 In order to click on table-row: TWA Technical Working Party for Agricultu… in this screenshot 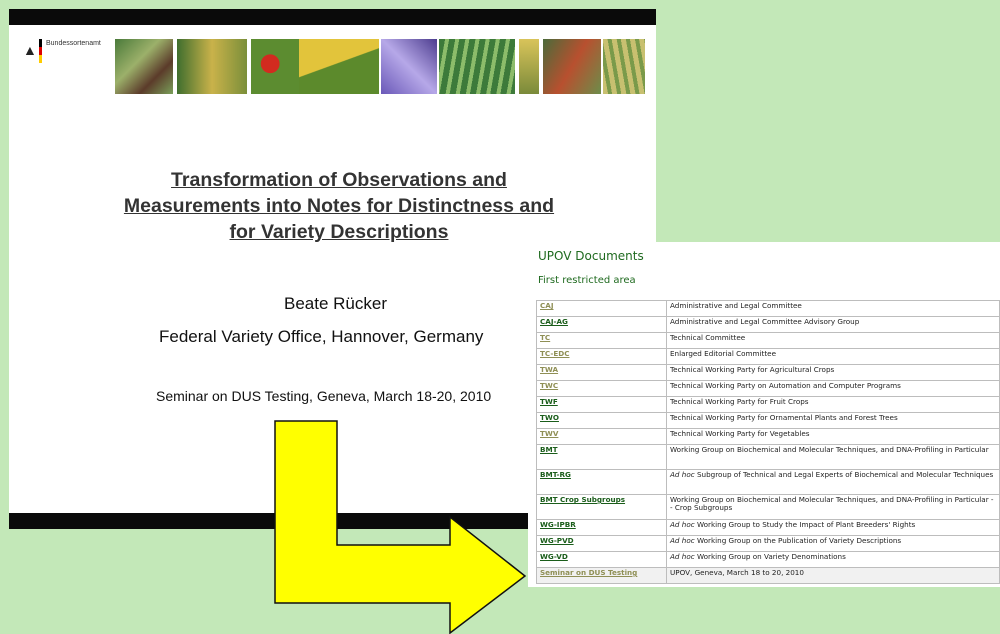, I will do `click(768, 372)`.